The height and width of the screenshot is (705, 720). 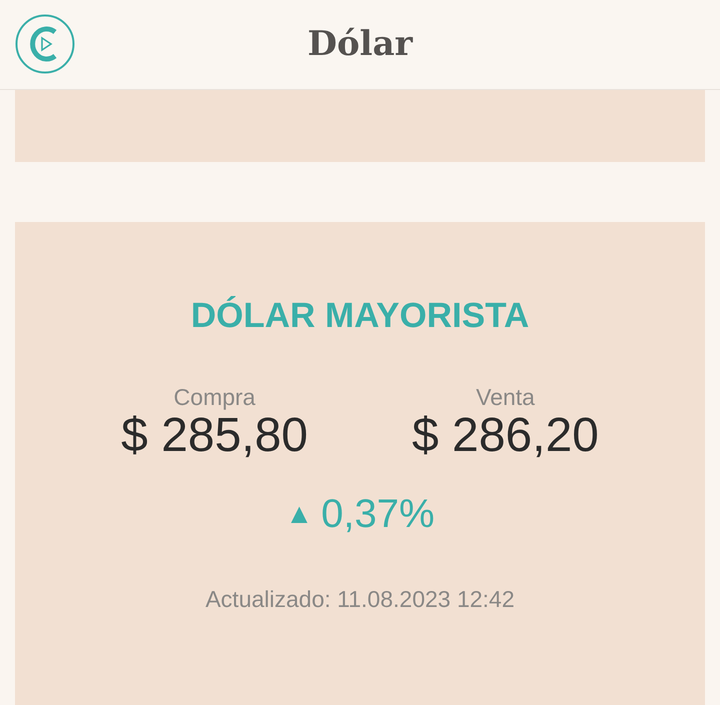 What do you see at coordinates (215, 397) in the screenshot?
I see `quote-label: Compra` at bounding box center [215, 397].